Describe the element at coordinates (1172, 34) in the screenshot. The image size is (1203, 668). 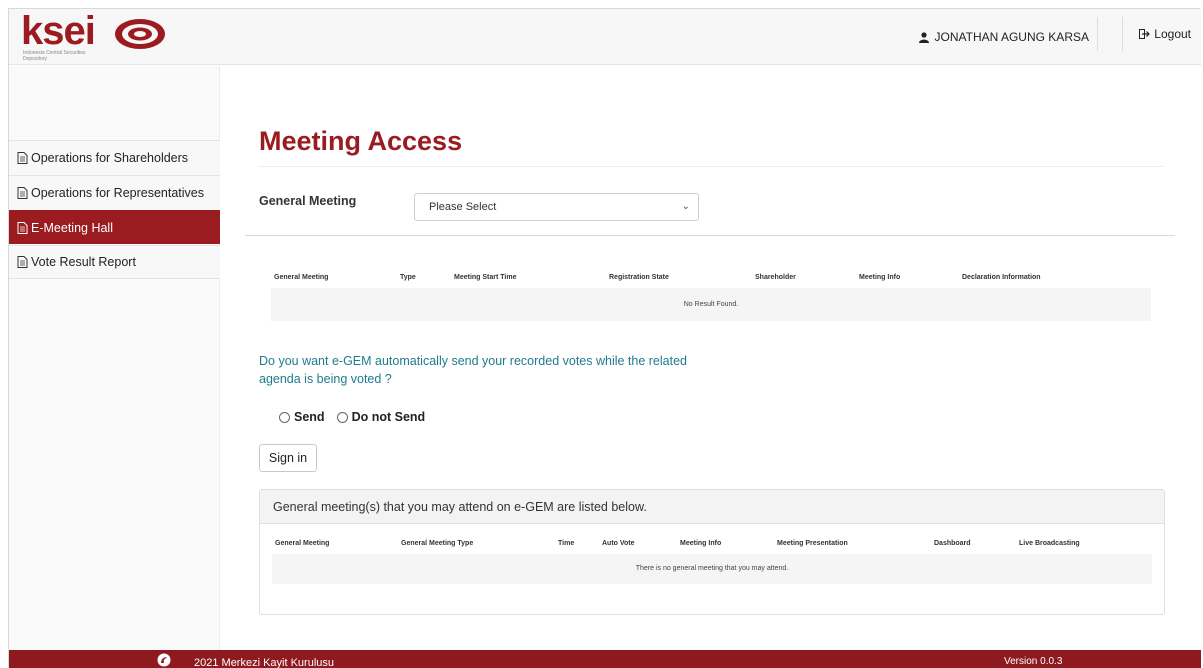
I see `logout-label: Logout` at that location.